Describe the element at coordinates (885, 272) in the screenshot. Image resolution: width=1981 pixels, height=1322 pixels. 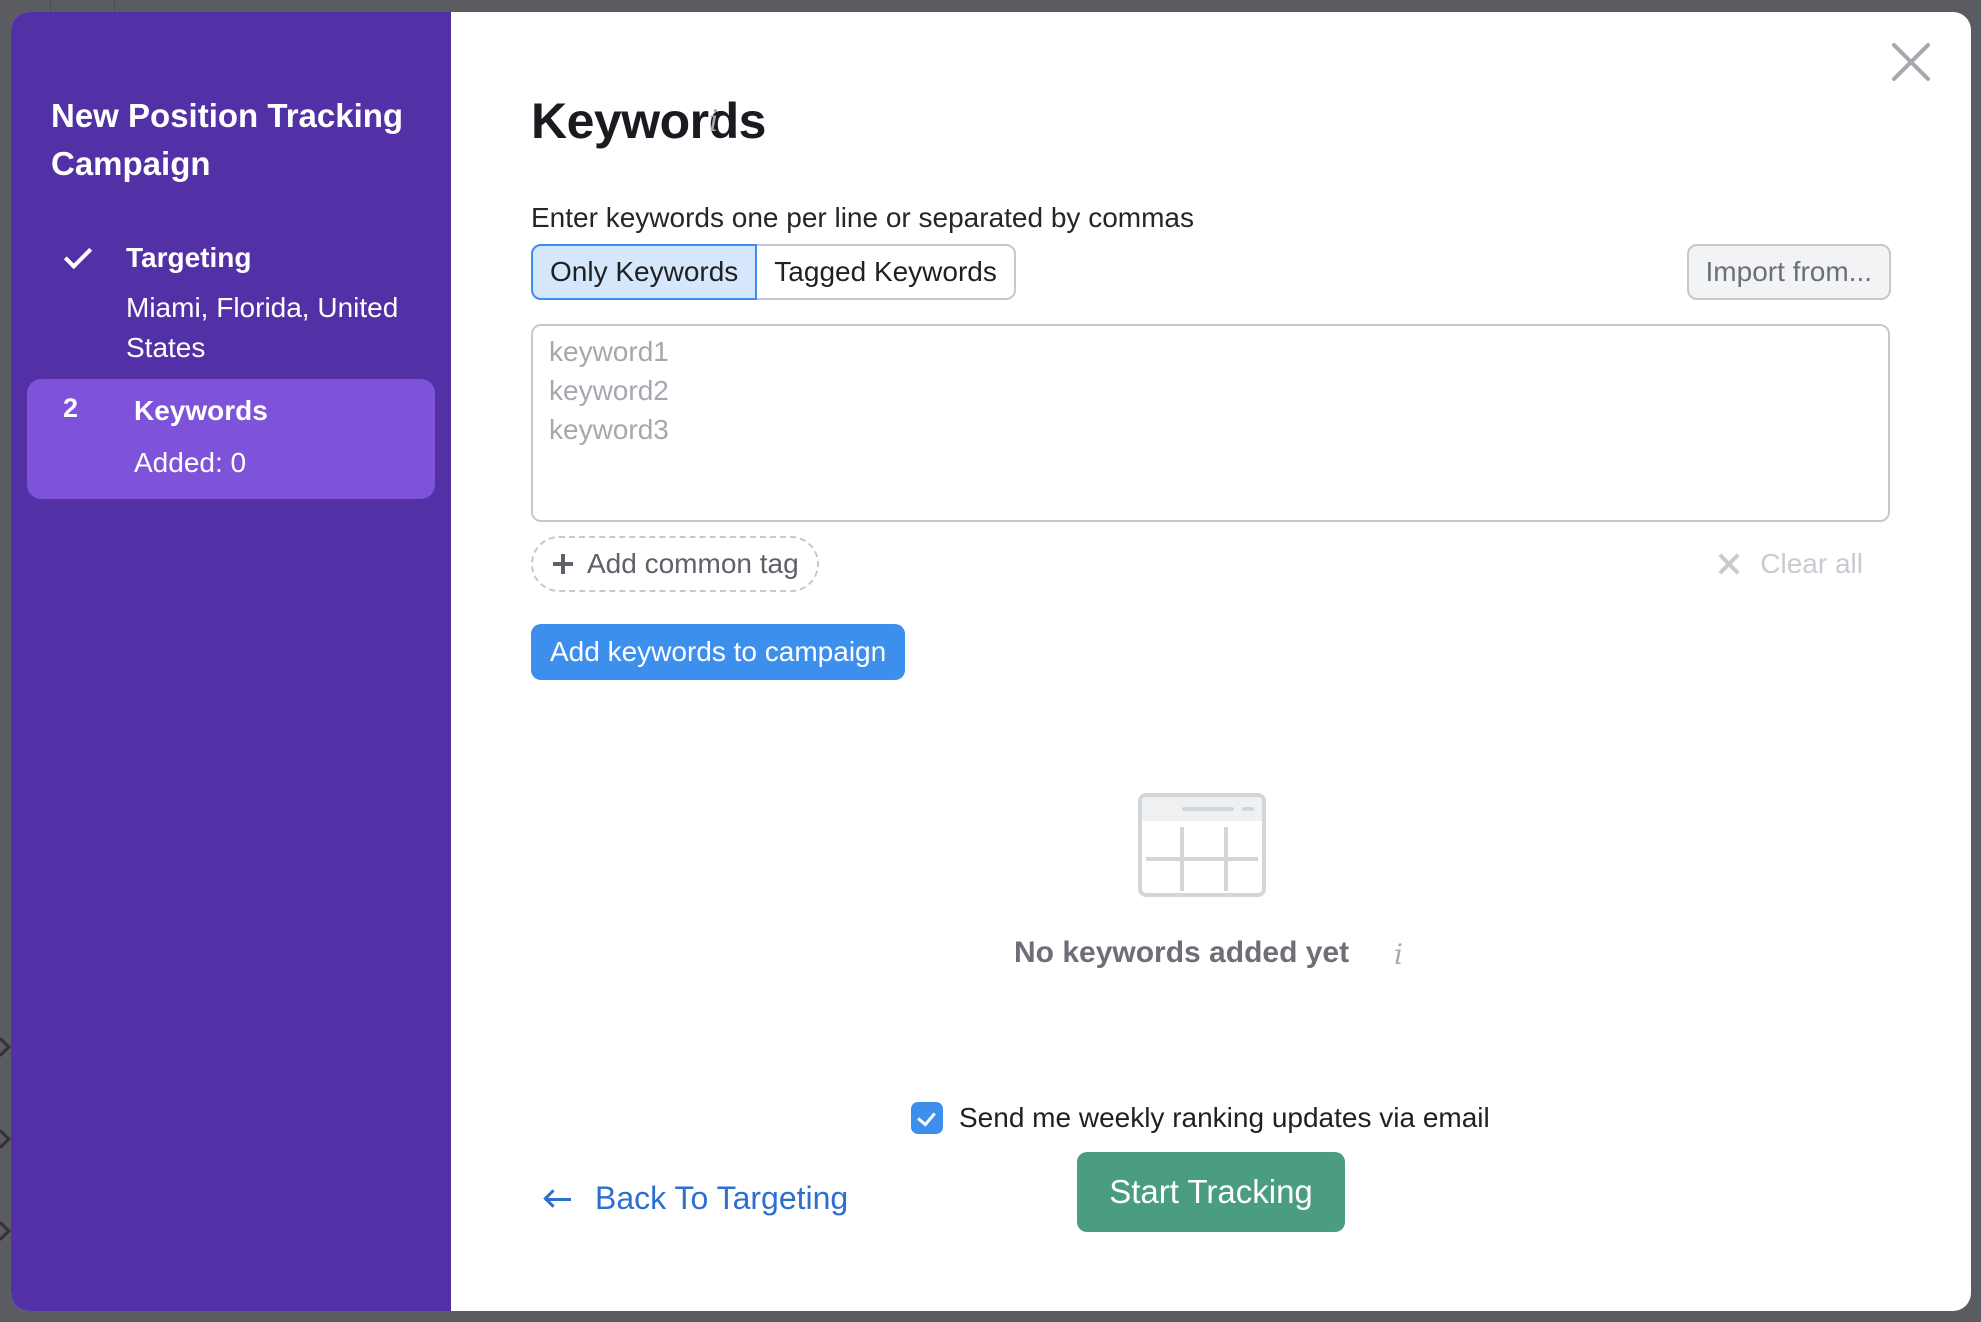
I see `tab-tagged-keywords: Tagged Keywords` at that location.